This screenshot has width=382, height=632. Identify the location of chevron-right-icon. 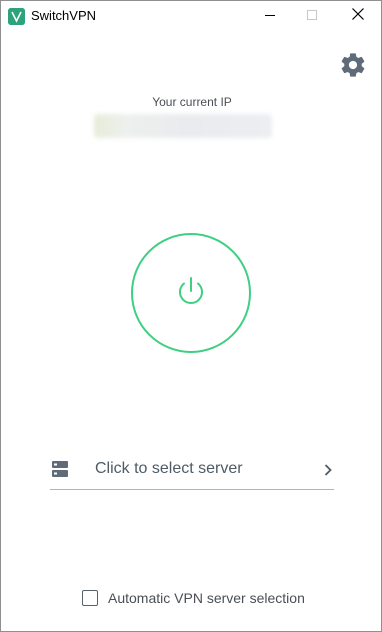
(328, 472).